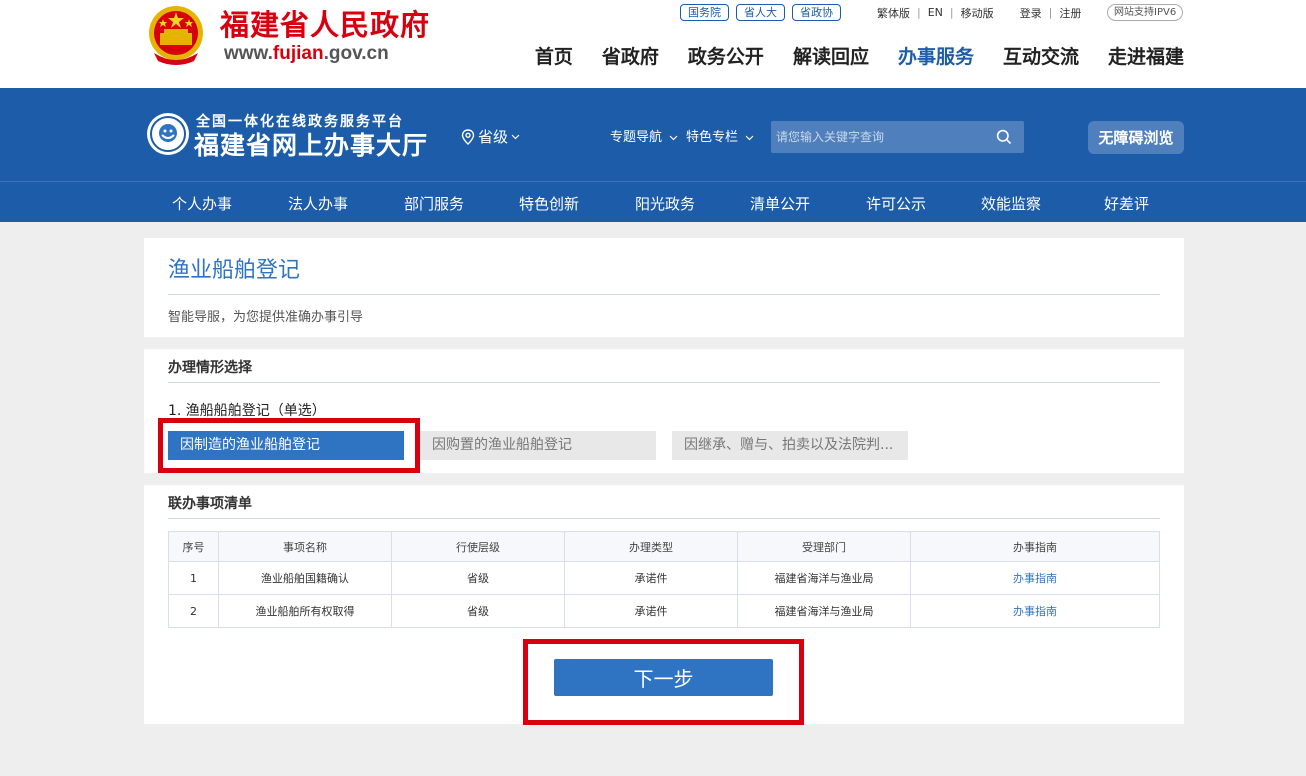 The height and width of the screenshot is (776, 1306). What do you see at coordinates (434, 203) in the screenshot?
I see `cat-nav-department: 部门服务` at bounding box center [434, 203].